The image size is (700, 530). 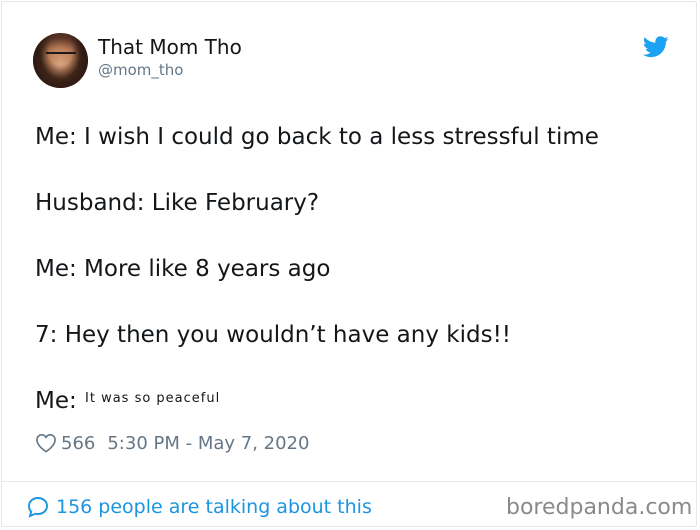 What do you see at coordinates (170, 47) in the screenshot?
I see `author-name: That Mom Tho` at bounding box center [170, 47].